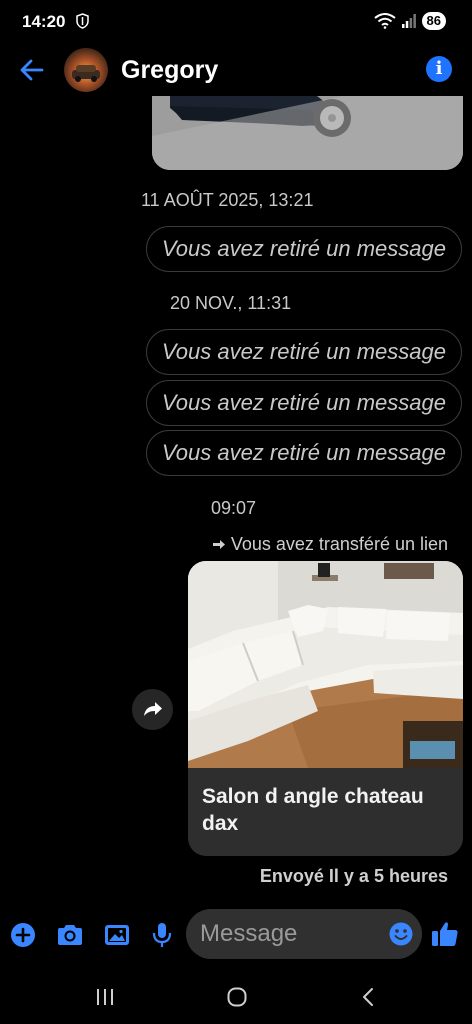 The height and width of the screenshot is (1024, 472). Describe the element at coordinates (169, 70) in the screenshot. I see `contact-name: Gregory` at that location.